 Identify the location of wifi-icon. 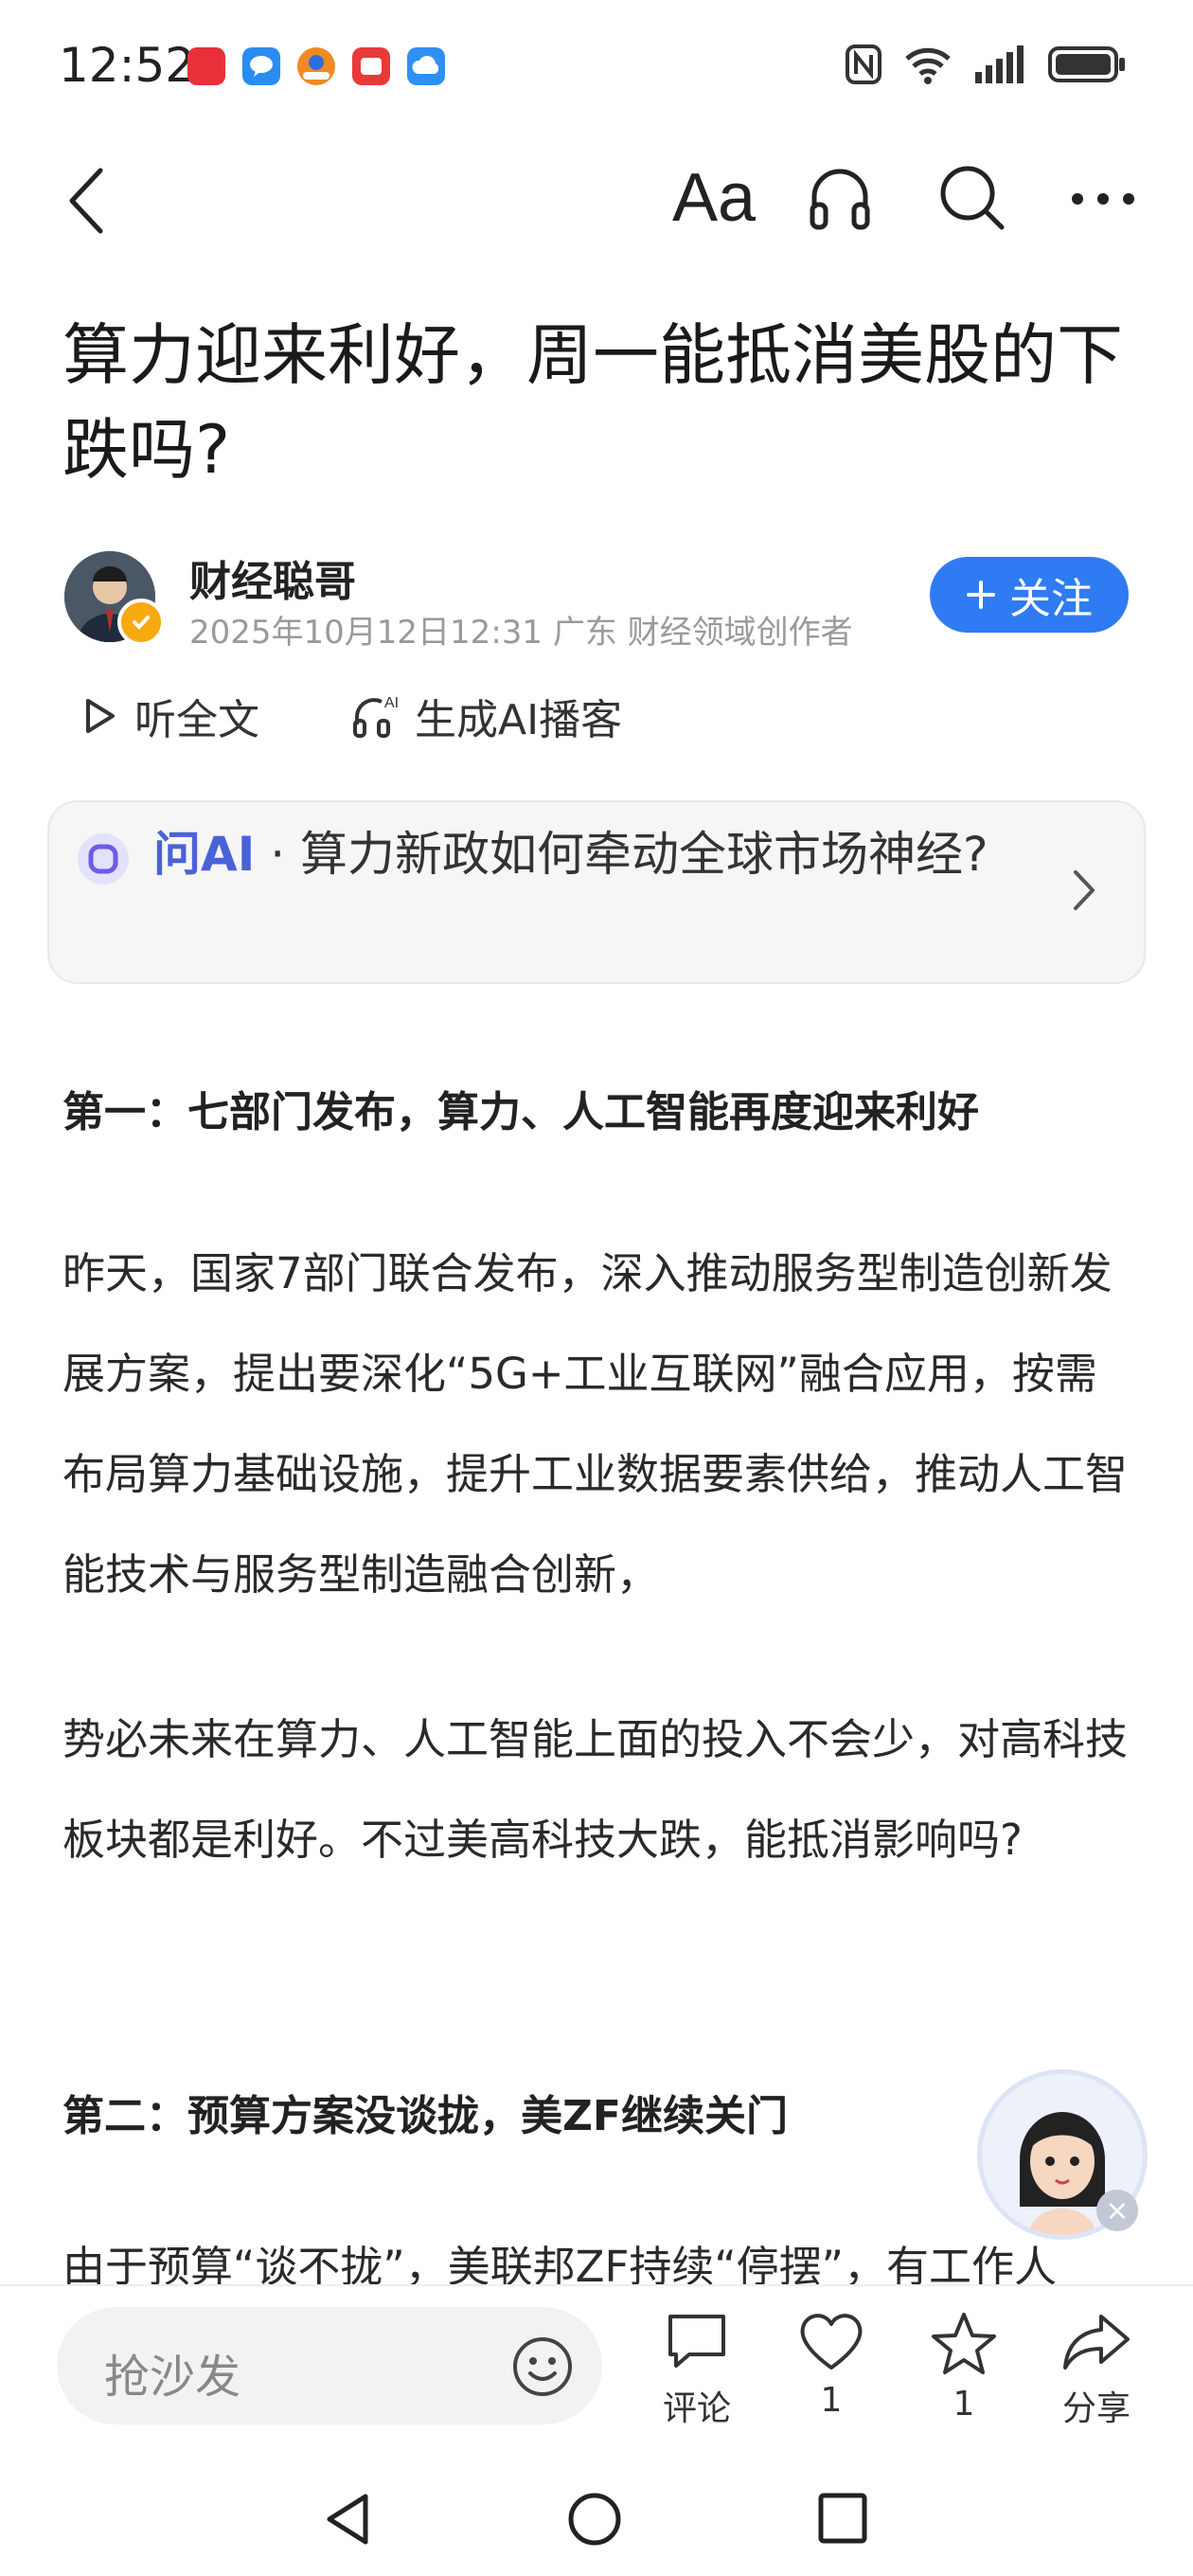
(928, 65).